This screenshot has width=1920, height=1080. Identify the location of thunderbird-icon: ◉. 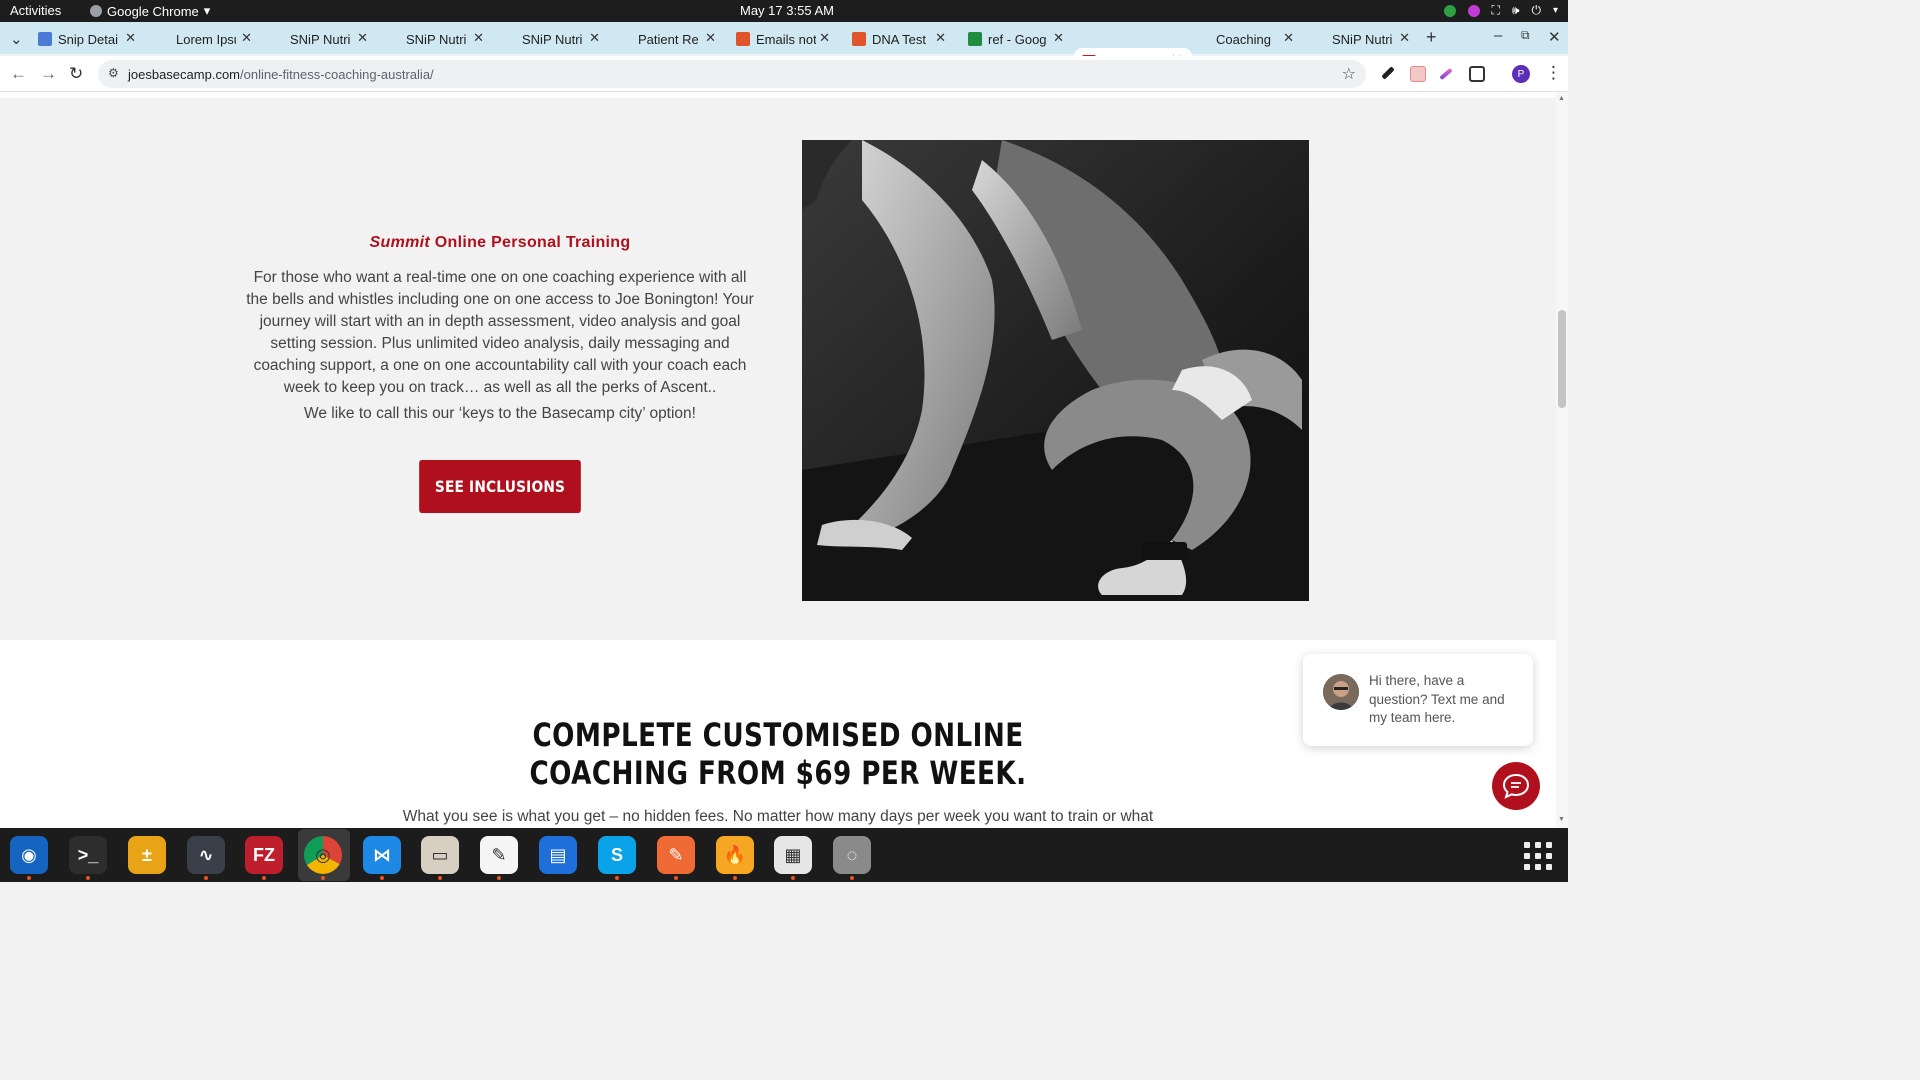
(29, 855).